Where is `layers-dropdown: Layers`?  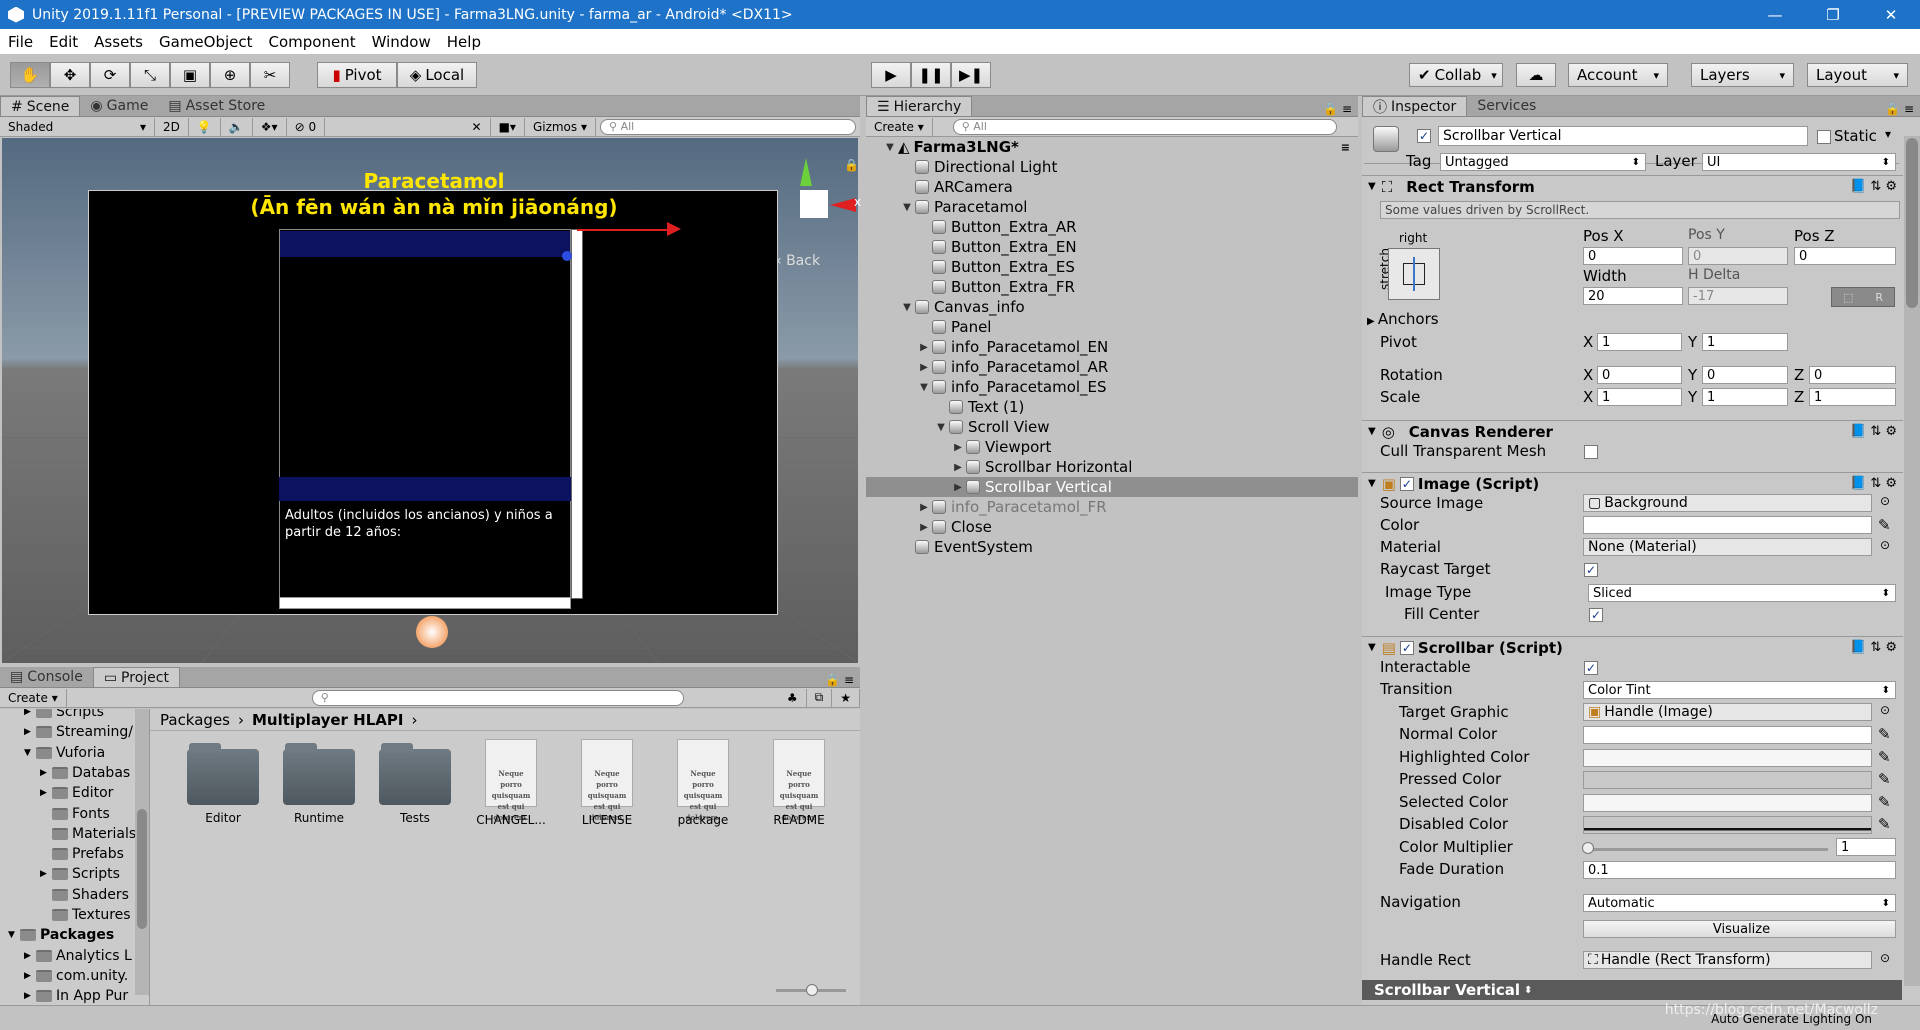
layers-dropdown: Layers is located at coordinates (1742, 75).